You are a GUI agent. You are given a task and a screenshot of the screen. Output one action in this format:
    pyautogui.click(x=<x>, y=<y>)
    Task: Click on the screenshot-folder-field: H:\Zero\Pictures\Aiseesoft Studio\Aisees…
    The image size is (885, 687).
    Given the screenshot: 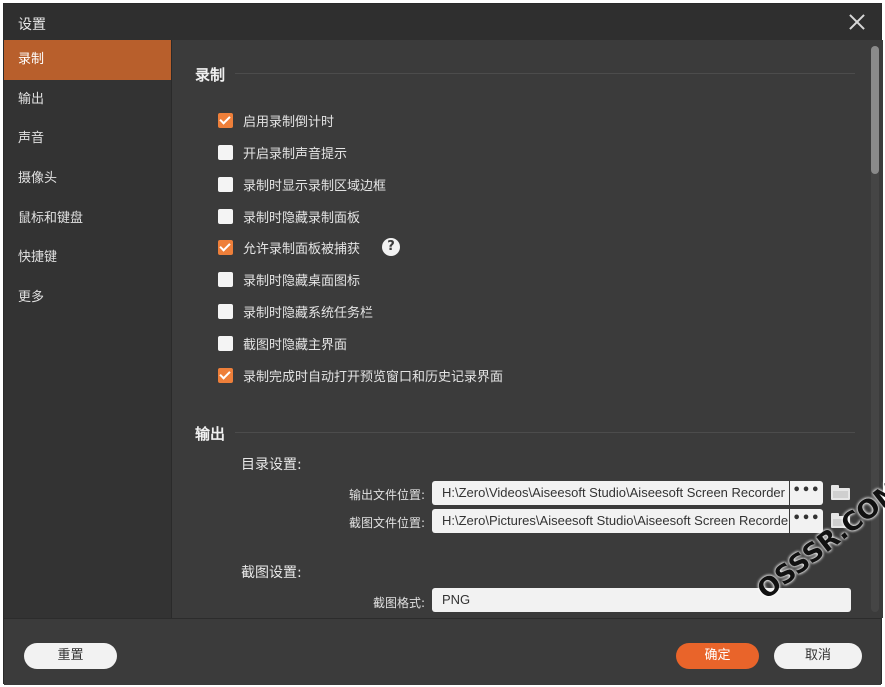 What is the action you would take?
    pyautogui.click(x=610, y=521)
    